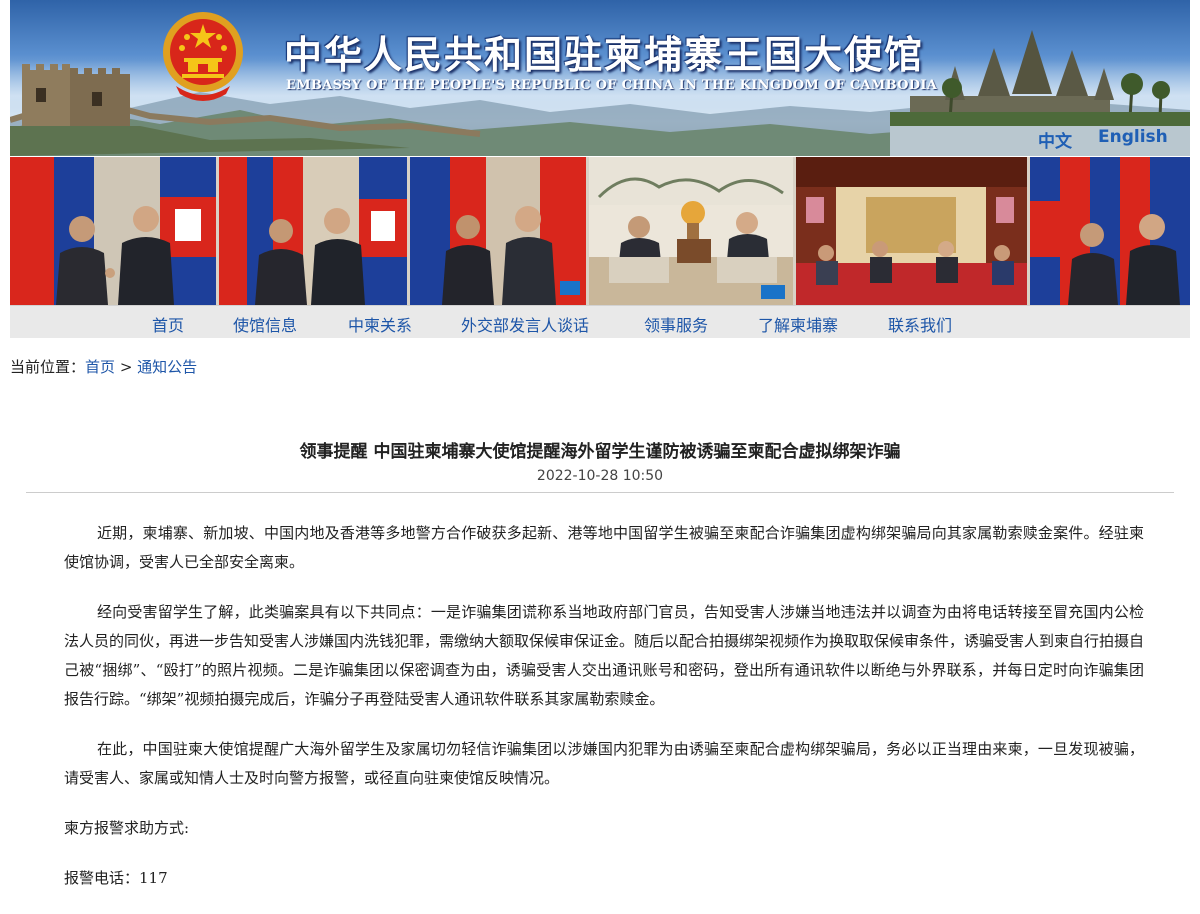 The height and width of the screenshot is (914, 1200). I want to click on contact-heading: 柬方报警求助方式:, so click(127, 828).